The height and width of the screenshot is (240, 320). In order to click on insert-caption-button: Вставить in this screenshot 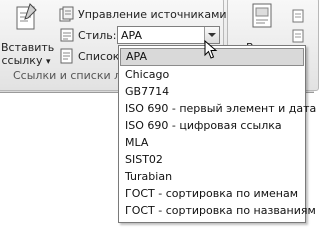, I will do `click(272, 28)`.